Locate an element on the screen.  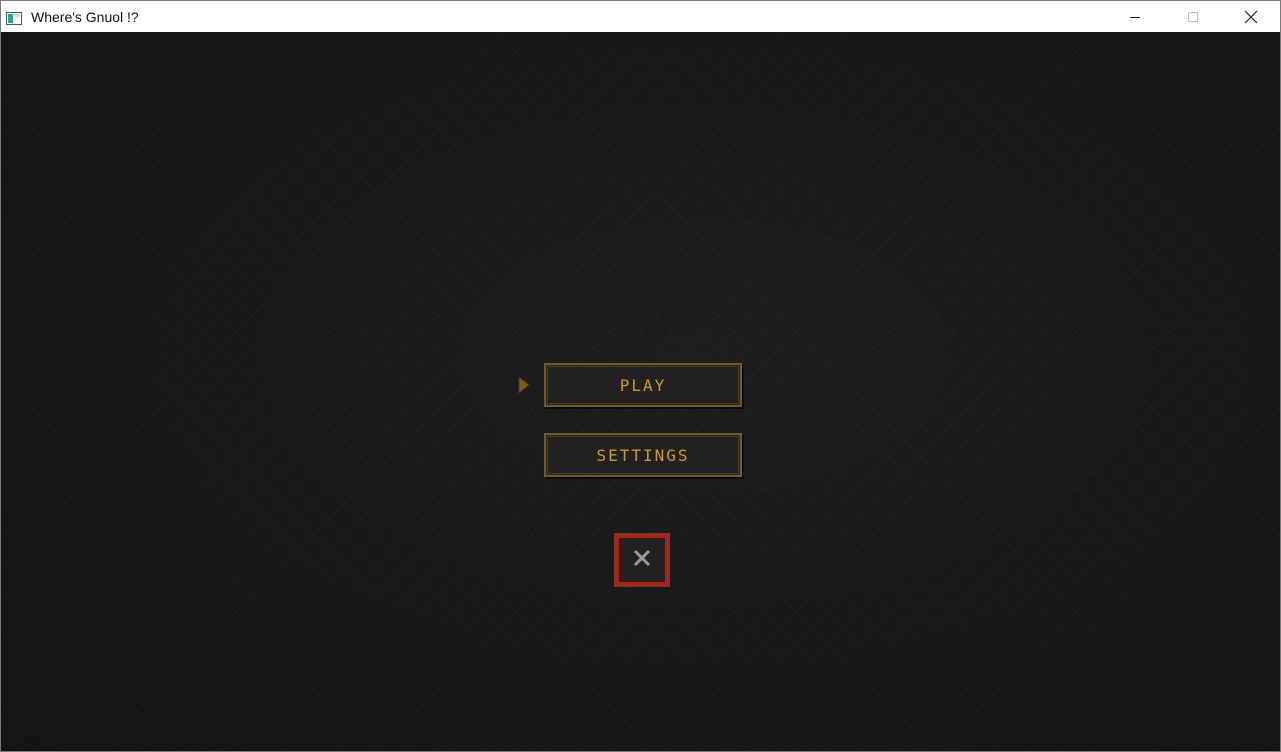
minimize-icon is located at coordinates (1135, 17).